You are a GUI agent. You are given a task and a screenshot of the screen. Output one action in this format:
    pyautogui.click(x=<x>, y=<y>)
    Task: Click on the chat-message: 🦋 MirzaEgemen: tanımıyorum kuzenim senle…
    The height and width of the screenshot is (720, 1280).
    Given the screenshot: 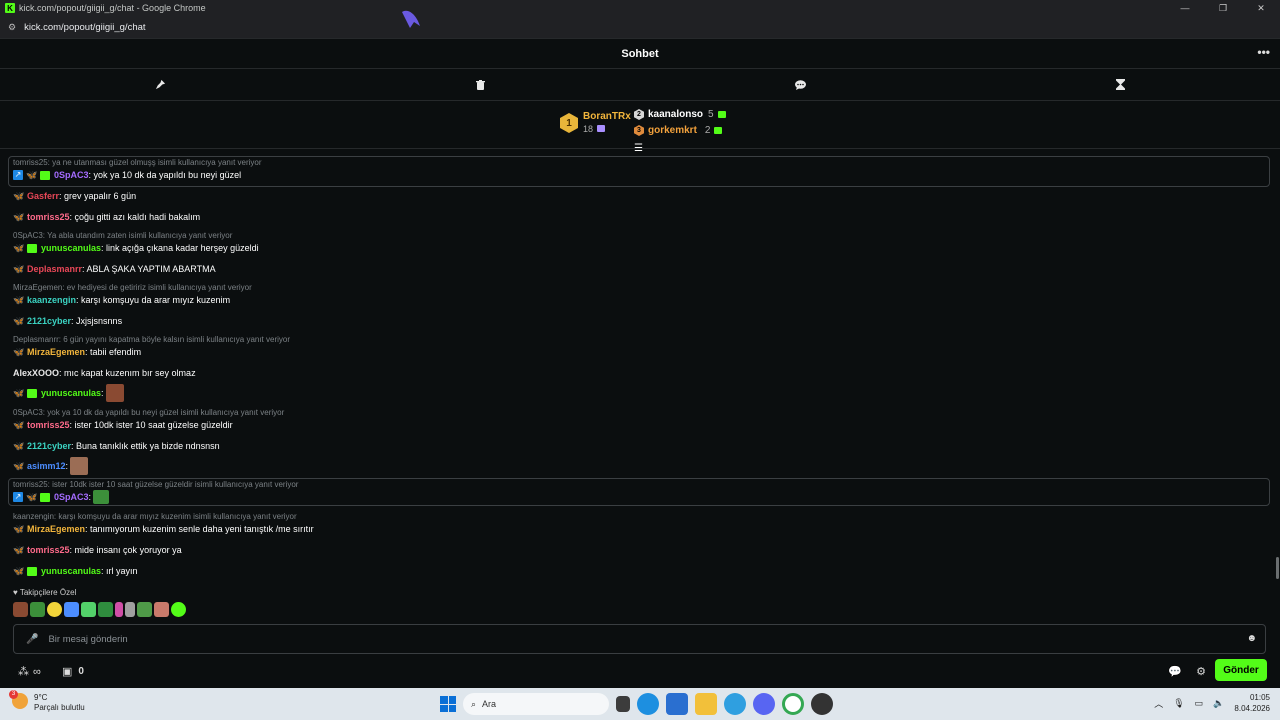 What is the action you would take?
    pyautogui.click(x=163, y=529)
    